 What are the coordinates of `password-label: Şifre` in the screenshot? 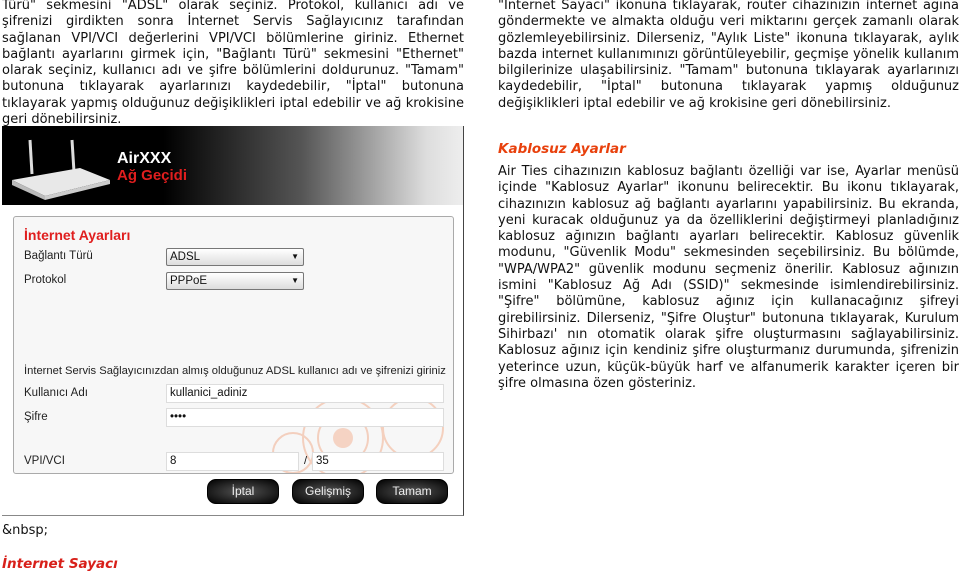 It's located at (36, 417).